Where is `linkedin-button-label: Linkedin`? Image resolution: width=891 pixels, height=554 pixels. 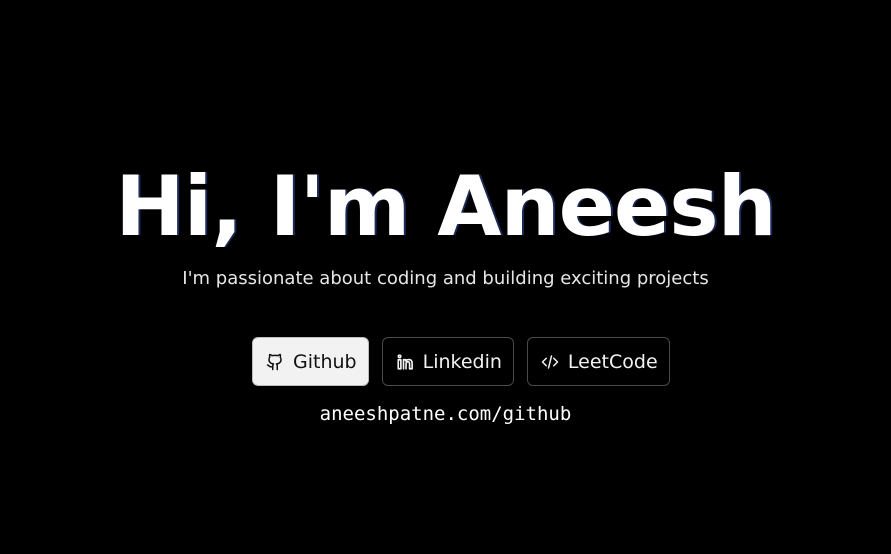
linkedin-button-label: Linkedin is located at coordinates (462, 361).